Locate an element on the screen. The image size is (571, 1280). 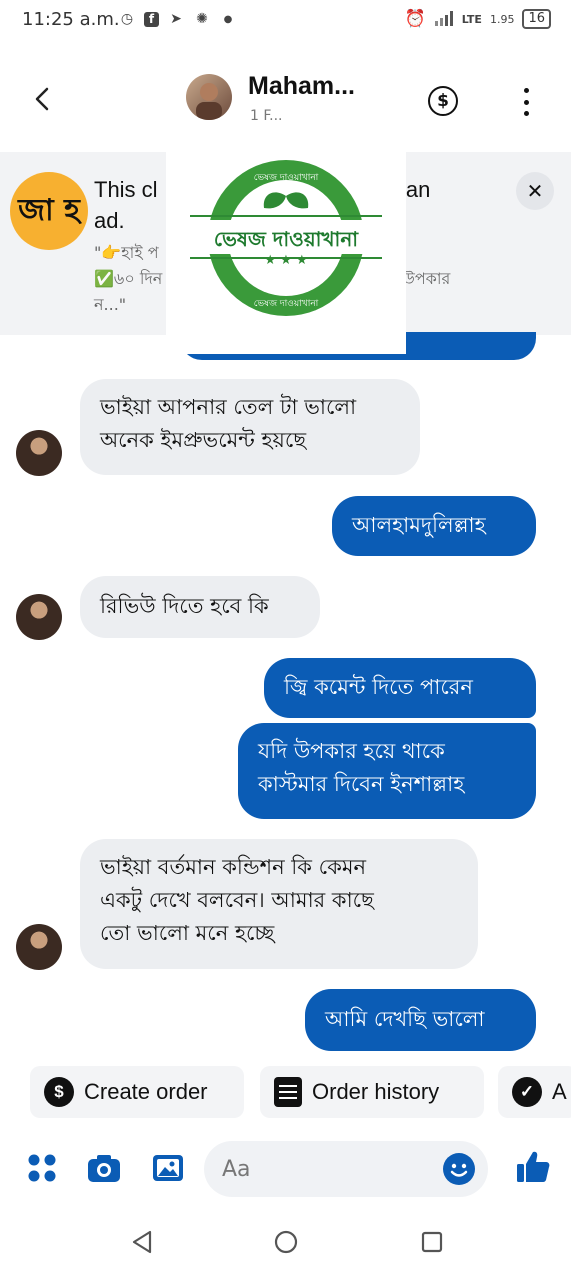
message-line: কাস্টমার দিবেন ইনশাল্লাহ is located at coordinates (361, 784).